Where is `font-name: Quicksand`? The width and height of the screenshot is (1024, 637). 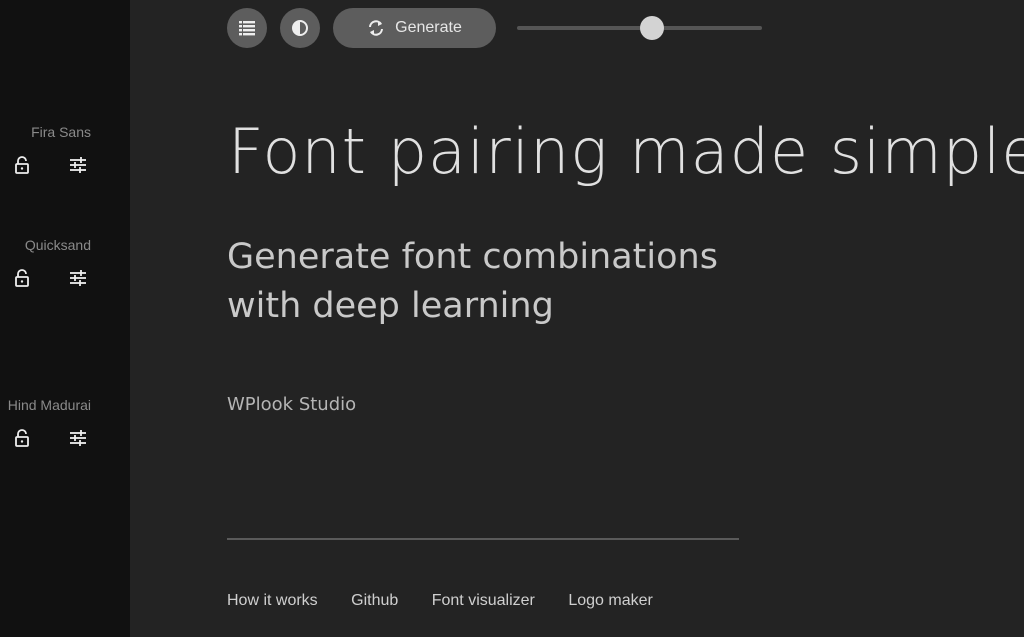 font-name: Quicksand is located at coordinates (57, 245).